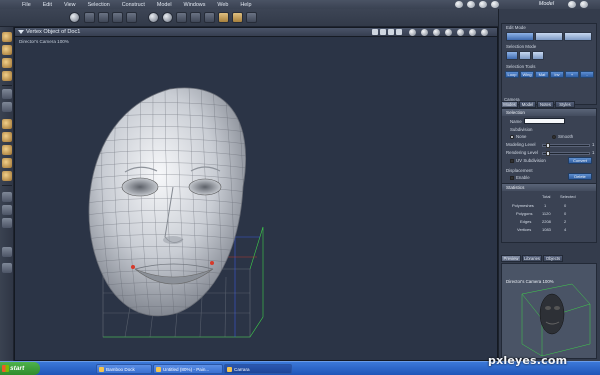  What do you see at coordinates (557, 74) in the screenshot?
I see `inv-button: Inv` at bounding box center [557, 74].